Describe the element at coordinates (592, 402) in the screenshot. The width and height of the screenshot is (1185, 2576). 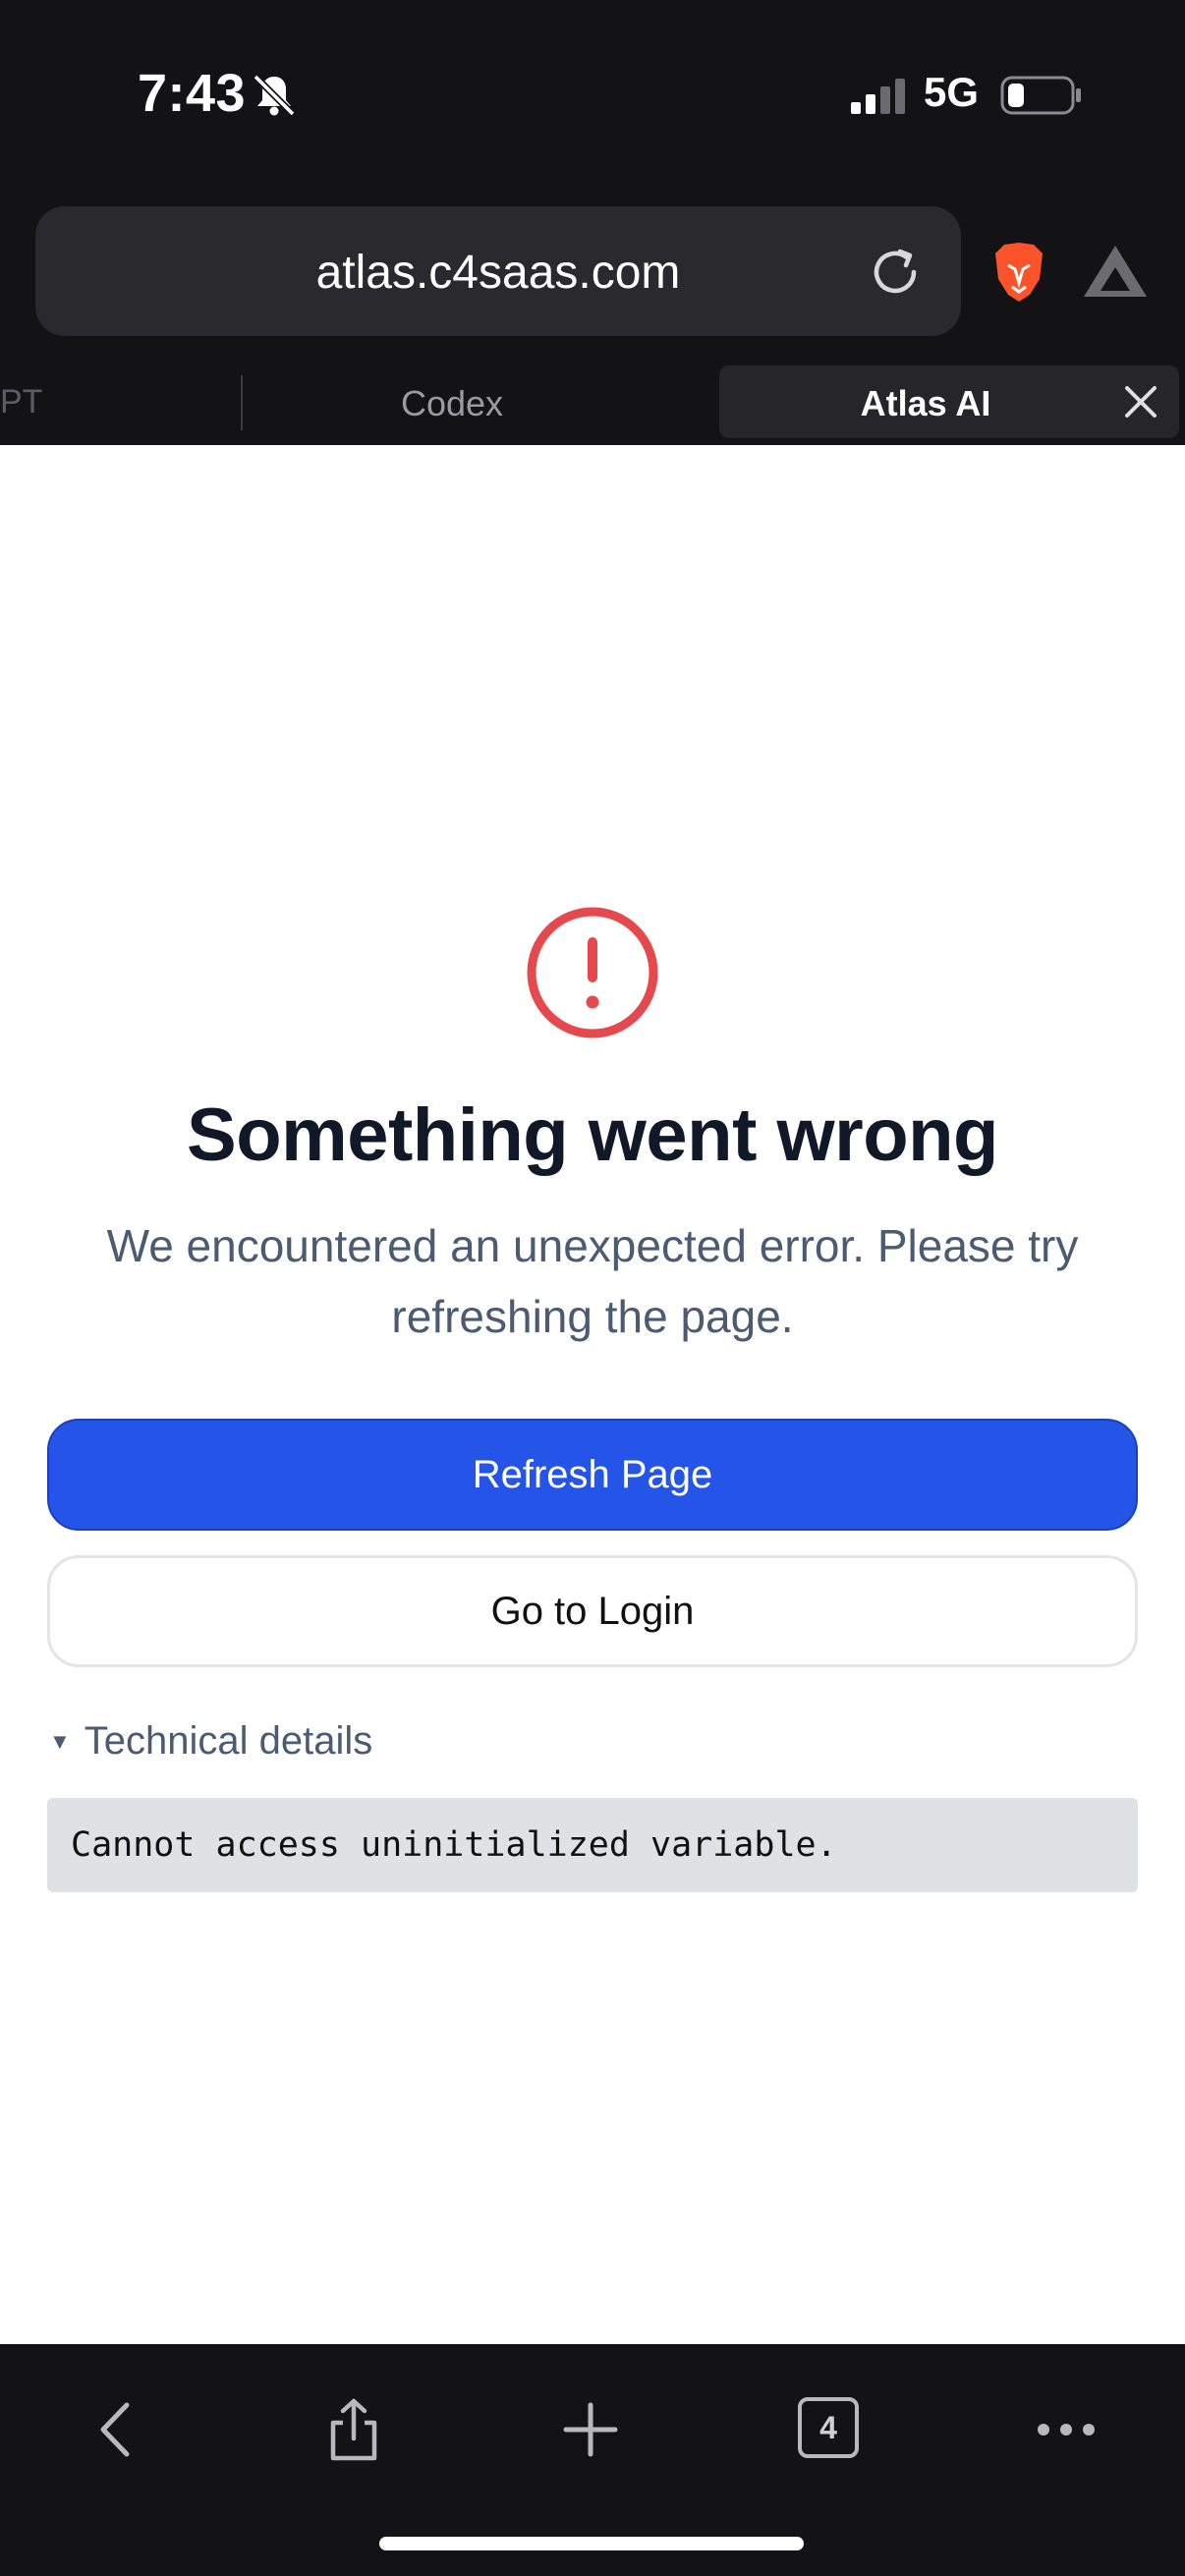
I see `tab-strip: PT Codex Atlas AI` at that location.